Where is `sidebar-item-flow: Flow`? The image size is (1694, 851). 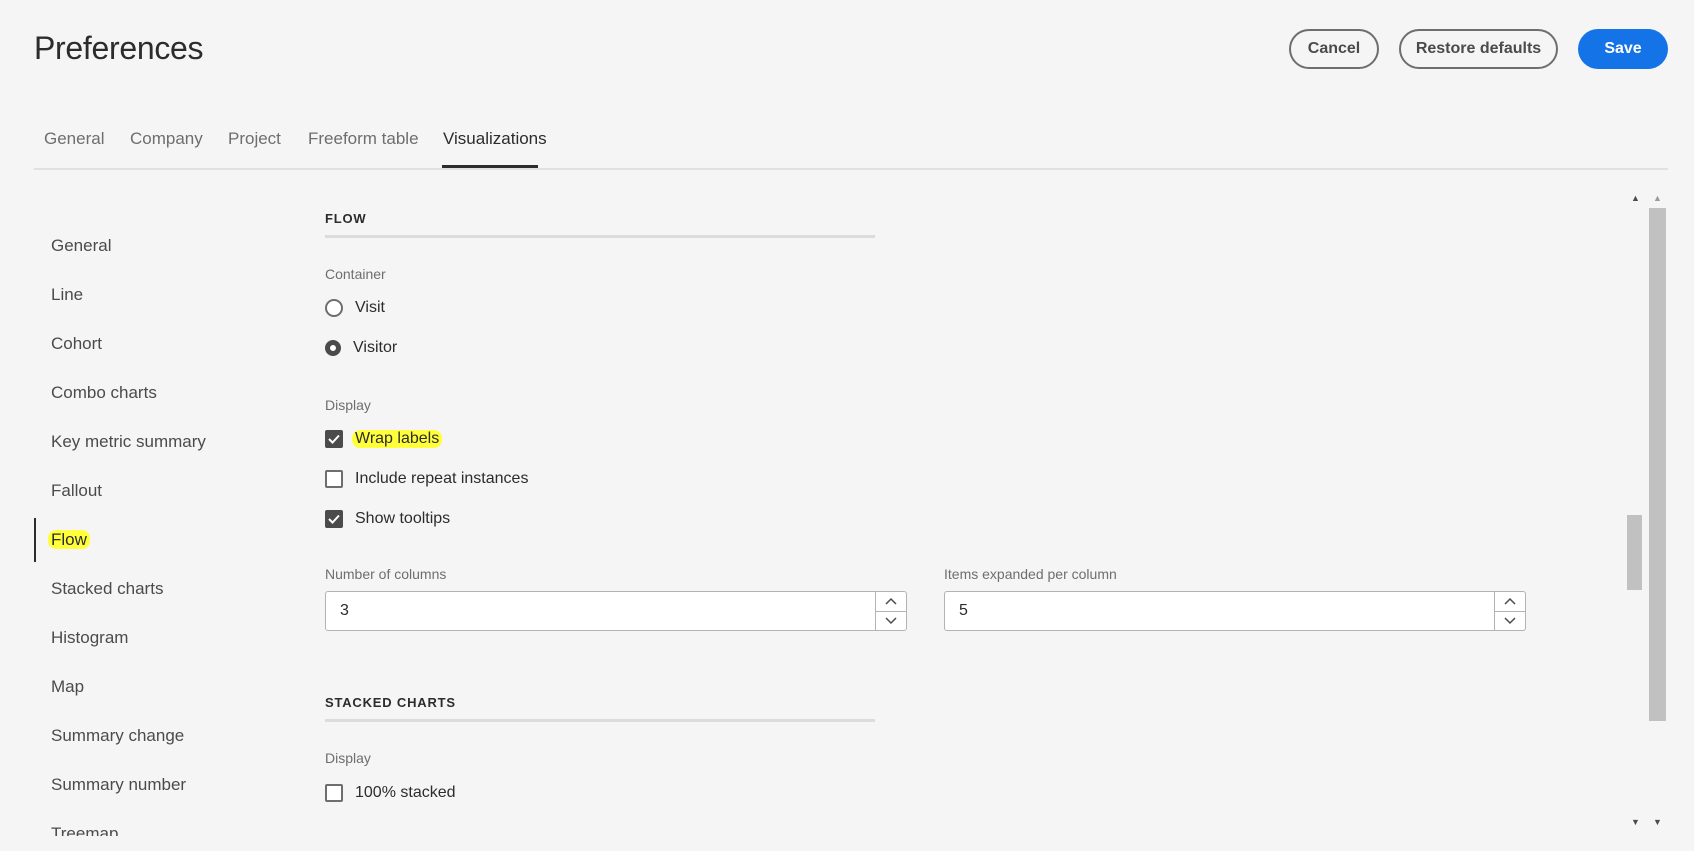 sidebar-item-flow: Flow is located at coordinates (69, 540).